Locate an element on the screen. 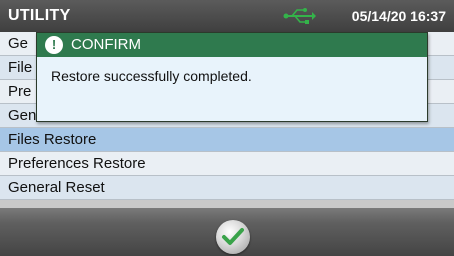 The image size is (454, 256). page-title: UTILITY is located at coordinates (39, 15).